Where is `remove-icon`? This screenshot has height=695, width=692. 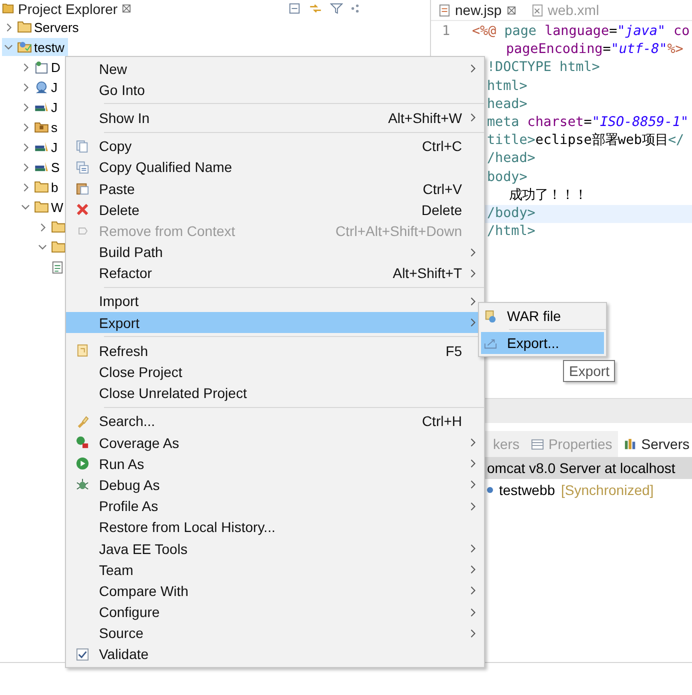
remove-icon is located at coordinates (83, 230).